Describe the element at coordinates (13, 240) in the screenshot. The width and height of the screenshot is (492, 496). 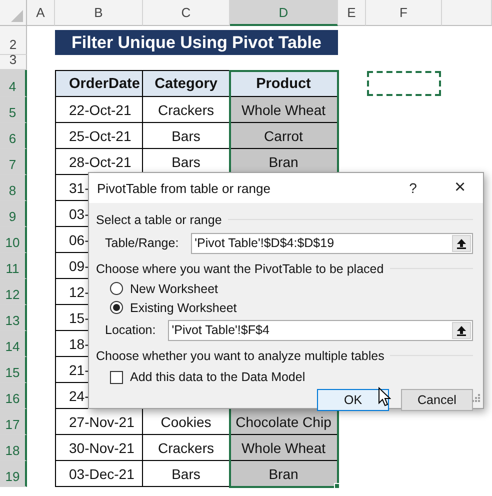
I see `row-header: 10` at that location.